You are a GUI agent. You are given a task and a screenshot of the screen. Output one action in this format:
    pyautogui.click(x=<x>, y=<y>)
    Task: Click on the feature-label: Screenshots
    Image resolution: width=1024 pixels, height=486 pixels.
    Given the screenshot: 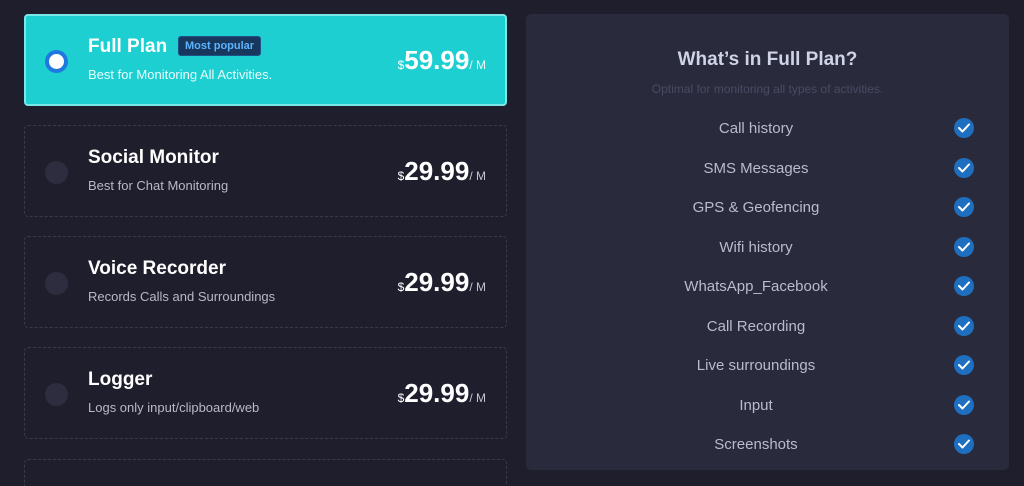 What is the action you would take?
    pyautogui.click(x=756, y=444)
    